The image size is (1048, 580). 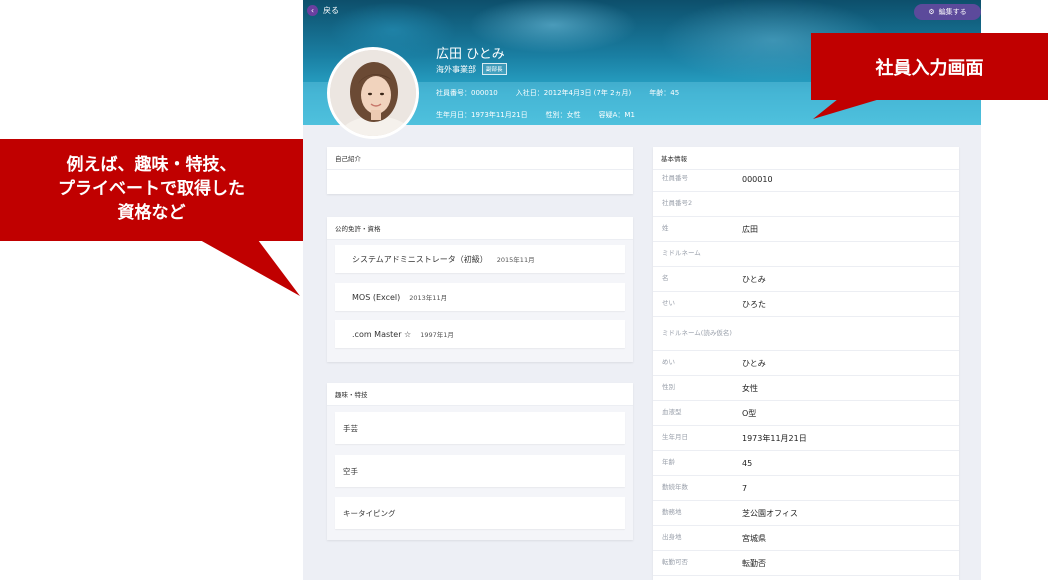 What do you see at coordinates (420, 259) in the screenshot?
I see `license-name: システムアドミニストレータ（初級）` at bounding box center [420, 259].